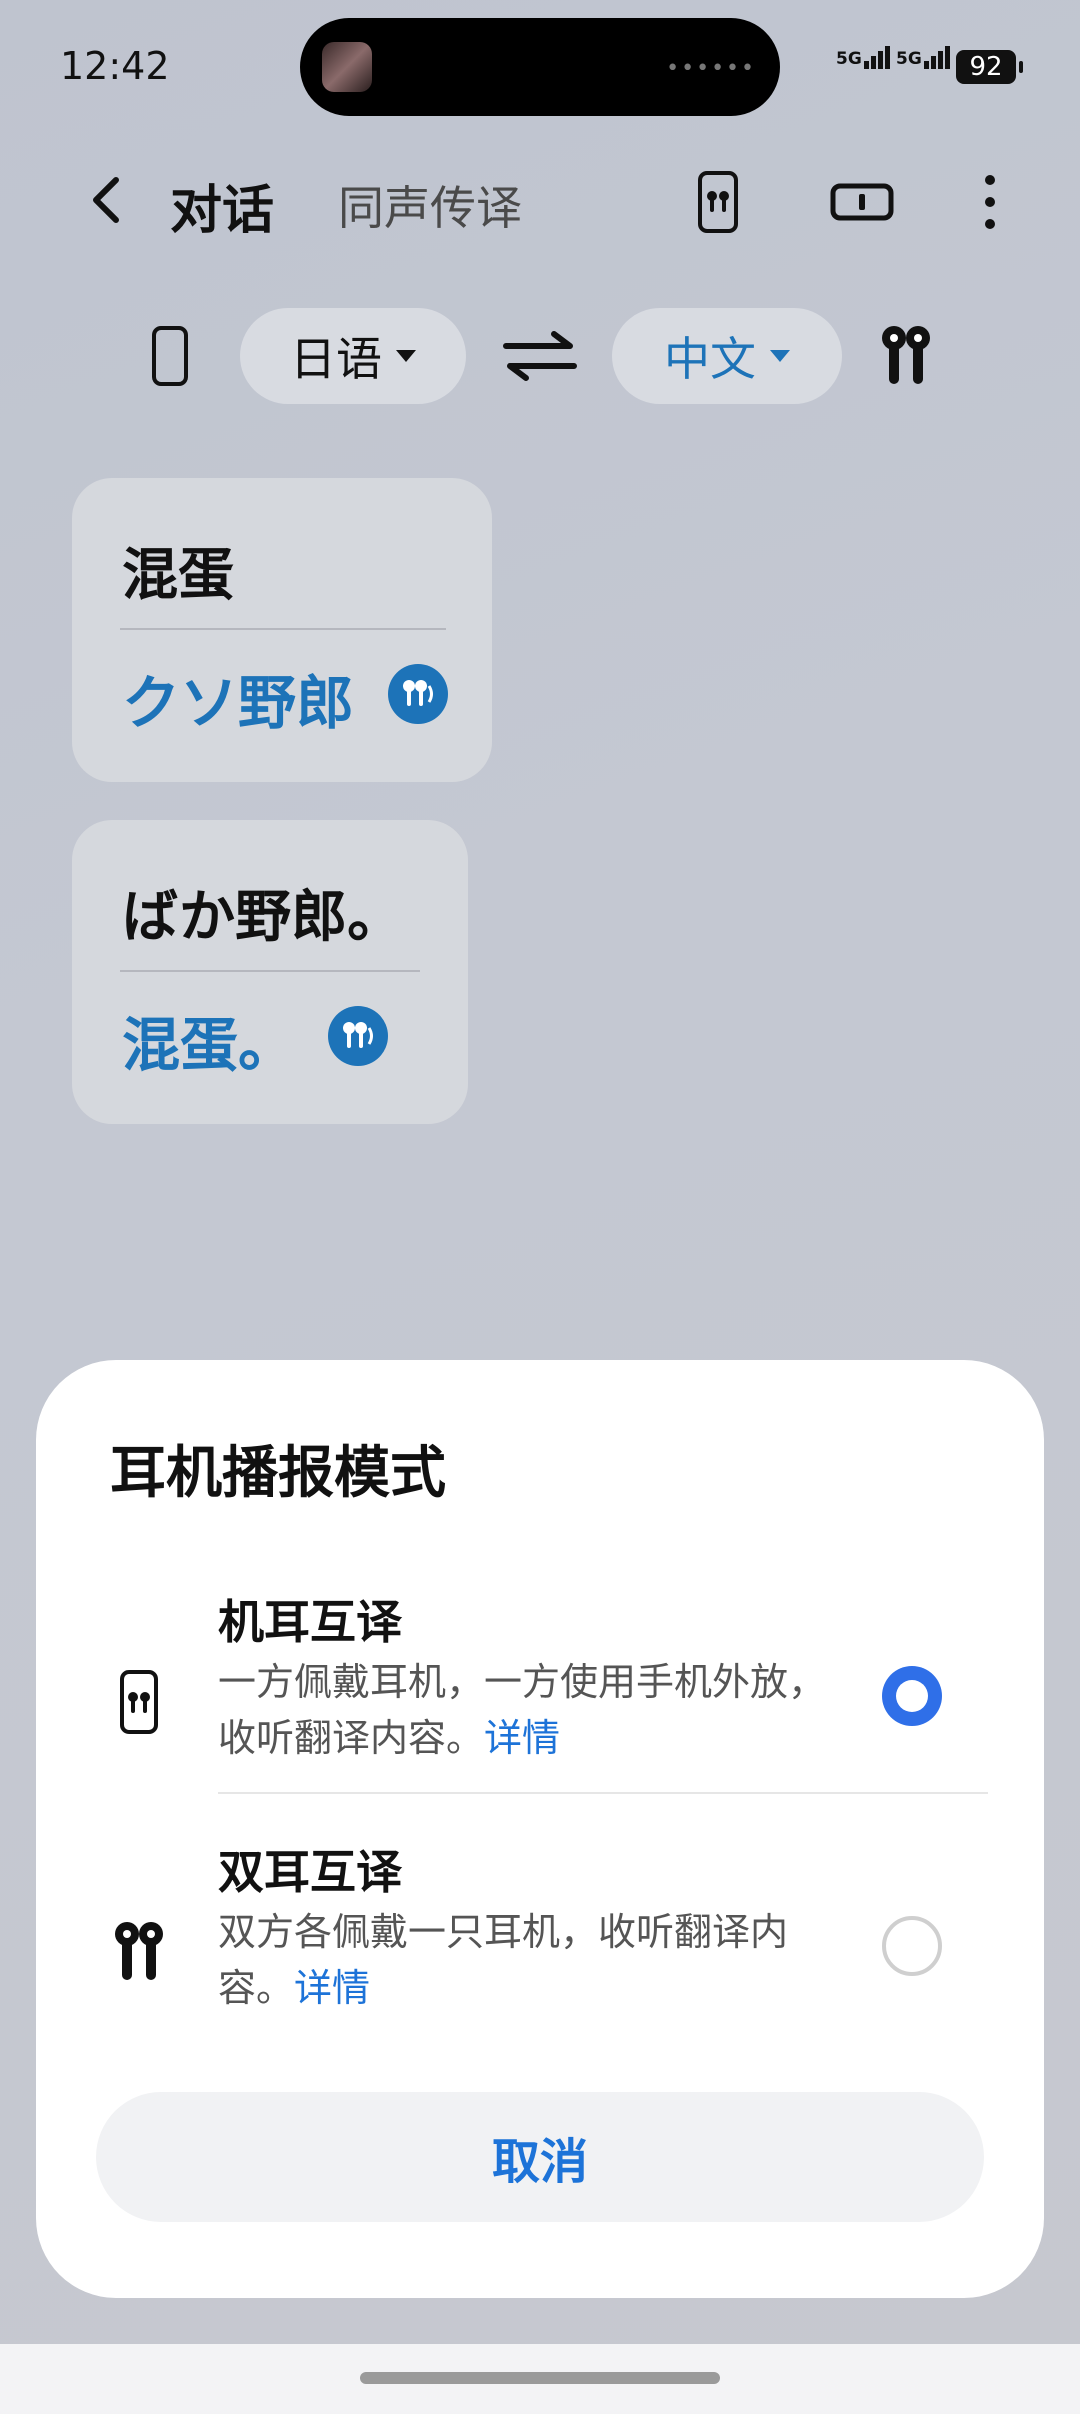 The height and width of the screenshot is (2414, 1080). I want to click on signal-indicator-1: 5G, so click(864, 57).